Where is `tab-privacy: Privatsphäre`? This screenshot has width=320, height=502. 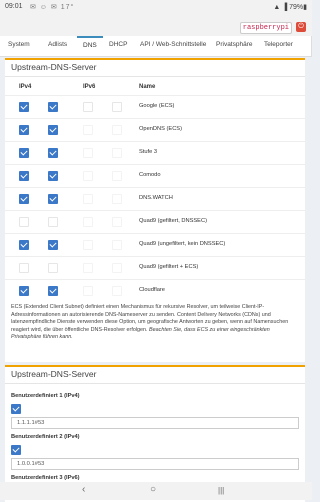
tab-privacy: Privatsphäre is located at coordinates (234, 46).